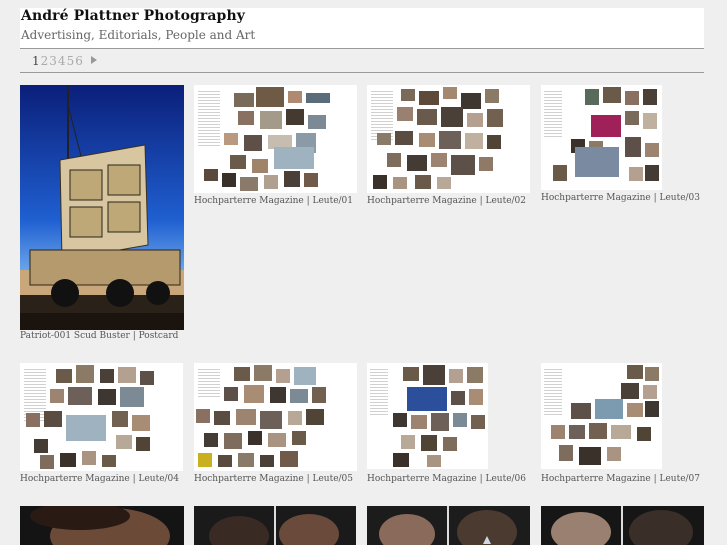 Image resolution: width=727 pixels, height=545 pixels. What do you see at coordinates (273, 201) in the screenshot?
I see `thumbnail-caption: Hochparterre Magazine | Leute/01` at bounding box center [273, 201].